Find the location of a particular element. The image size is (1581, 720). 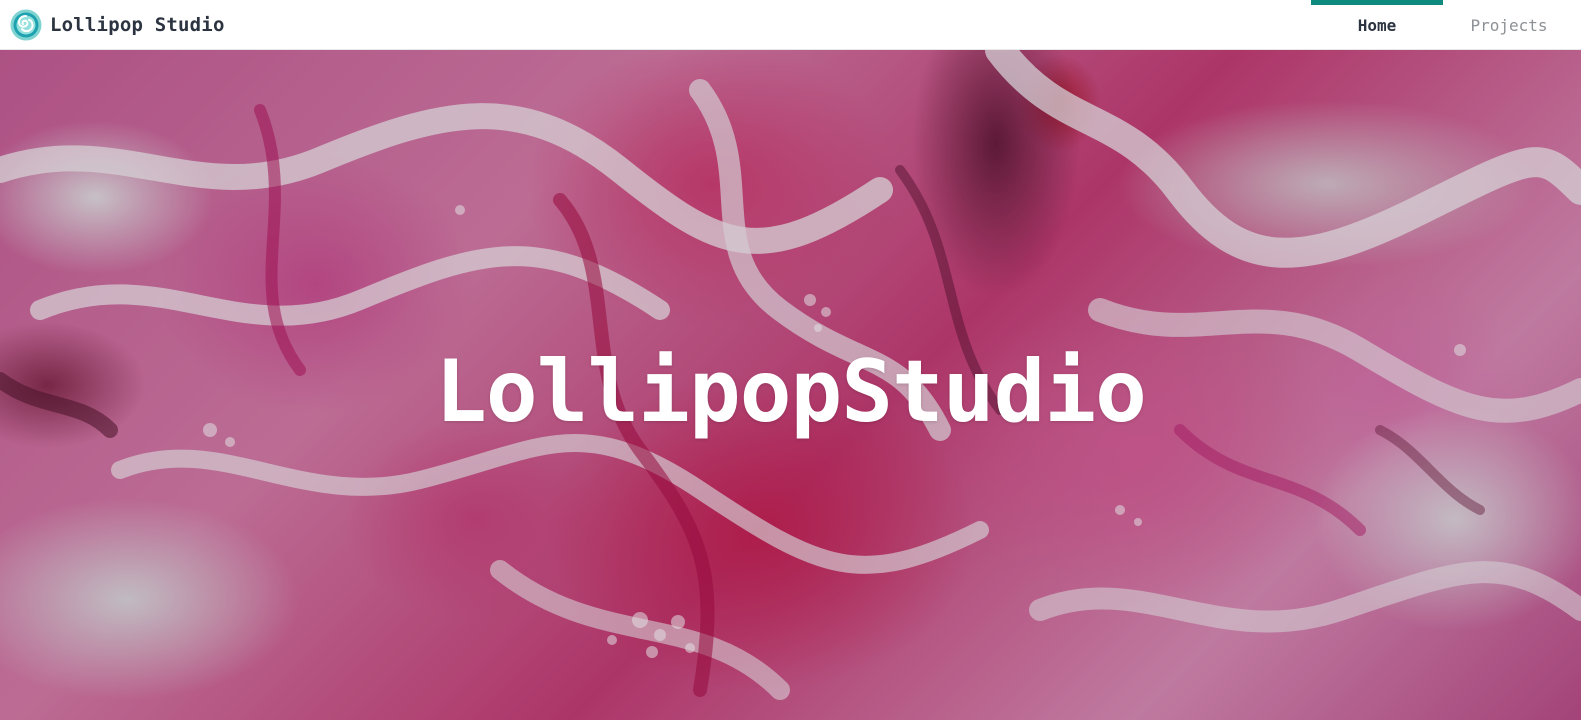

hero-title: LollipopStudio is located at coordinates (791, 392).